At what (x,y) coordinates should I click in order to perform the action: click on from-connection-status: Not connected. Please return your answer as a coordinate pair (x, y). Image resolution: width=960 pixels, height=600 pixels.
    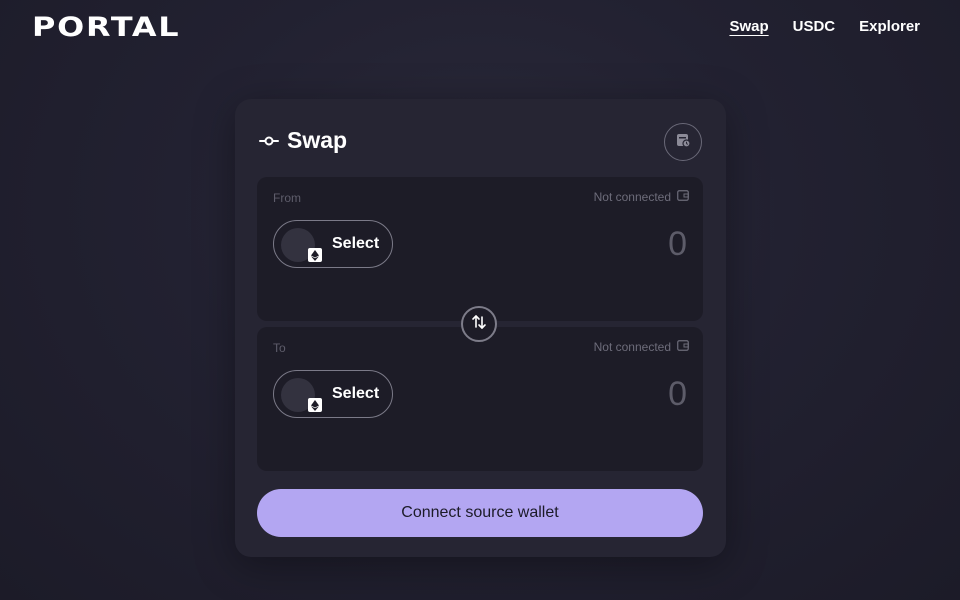
    Looking at the image, I should click on (641, 197).